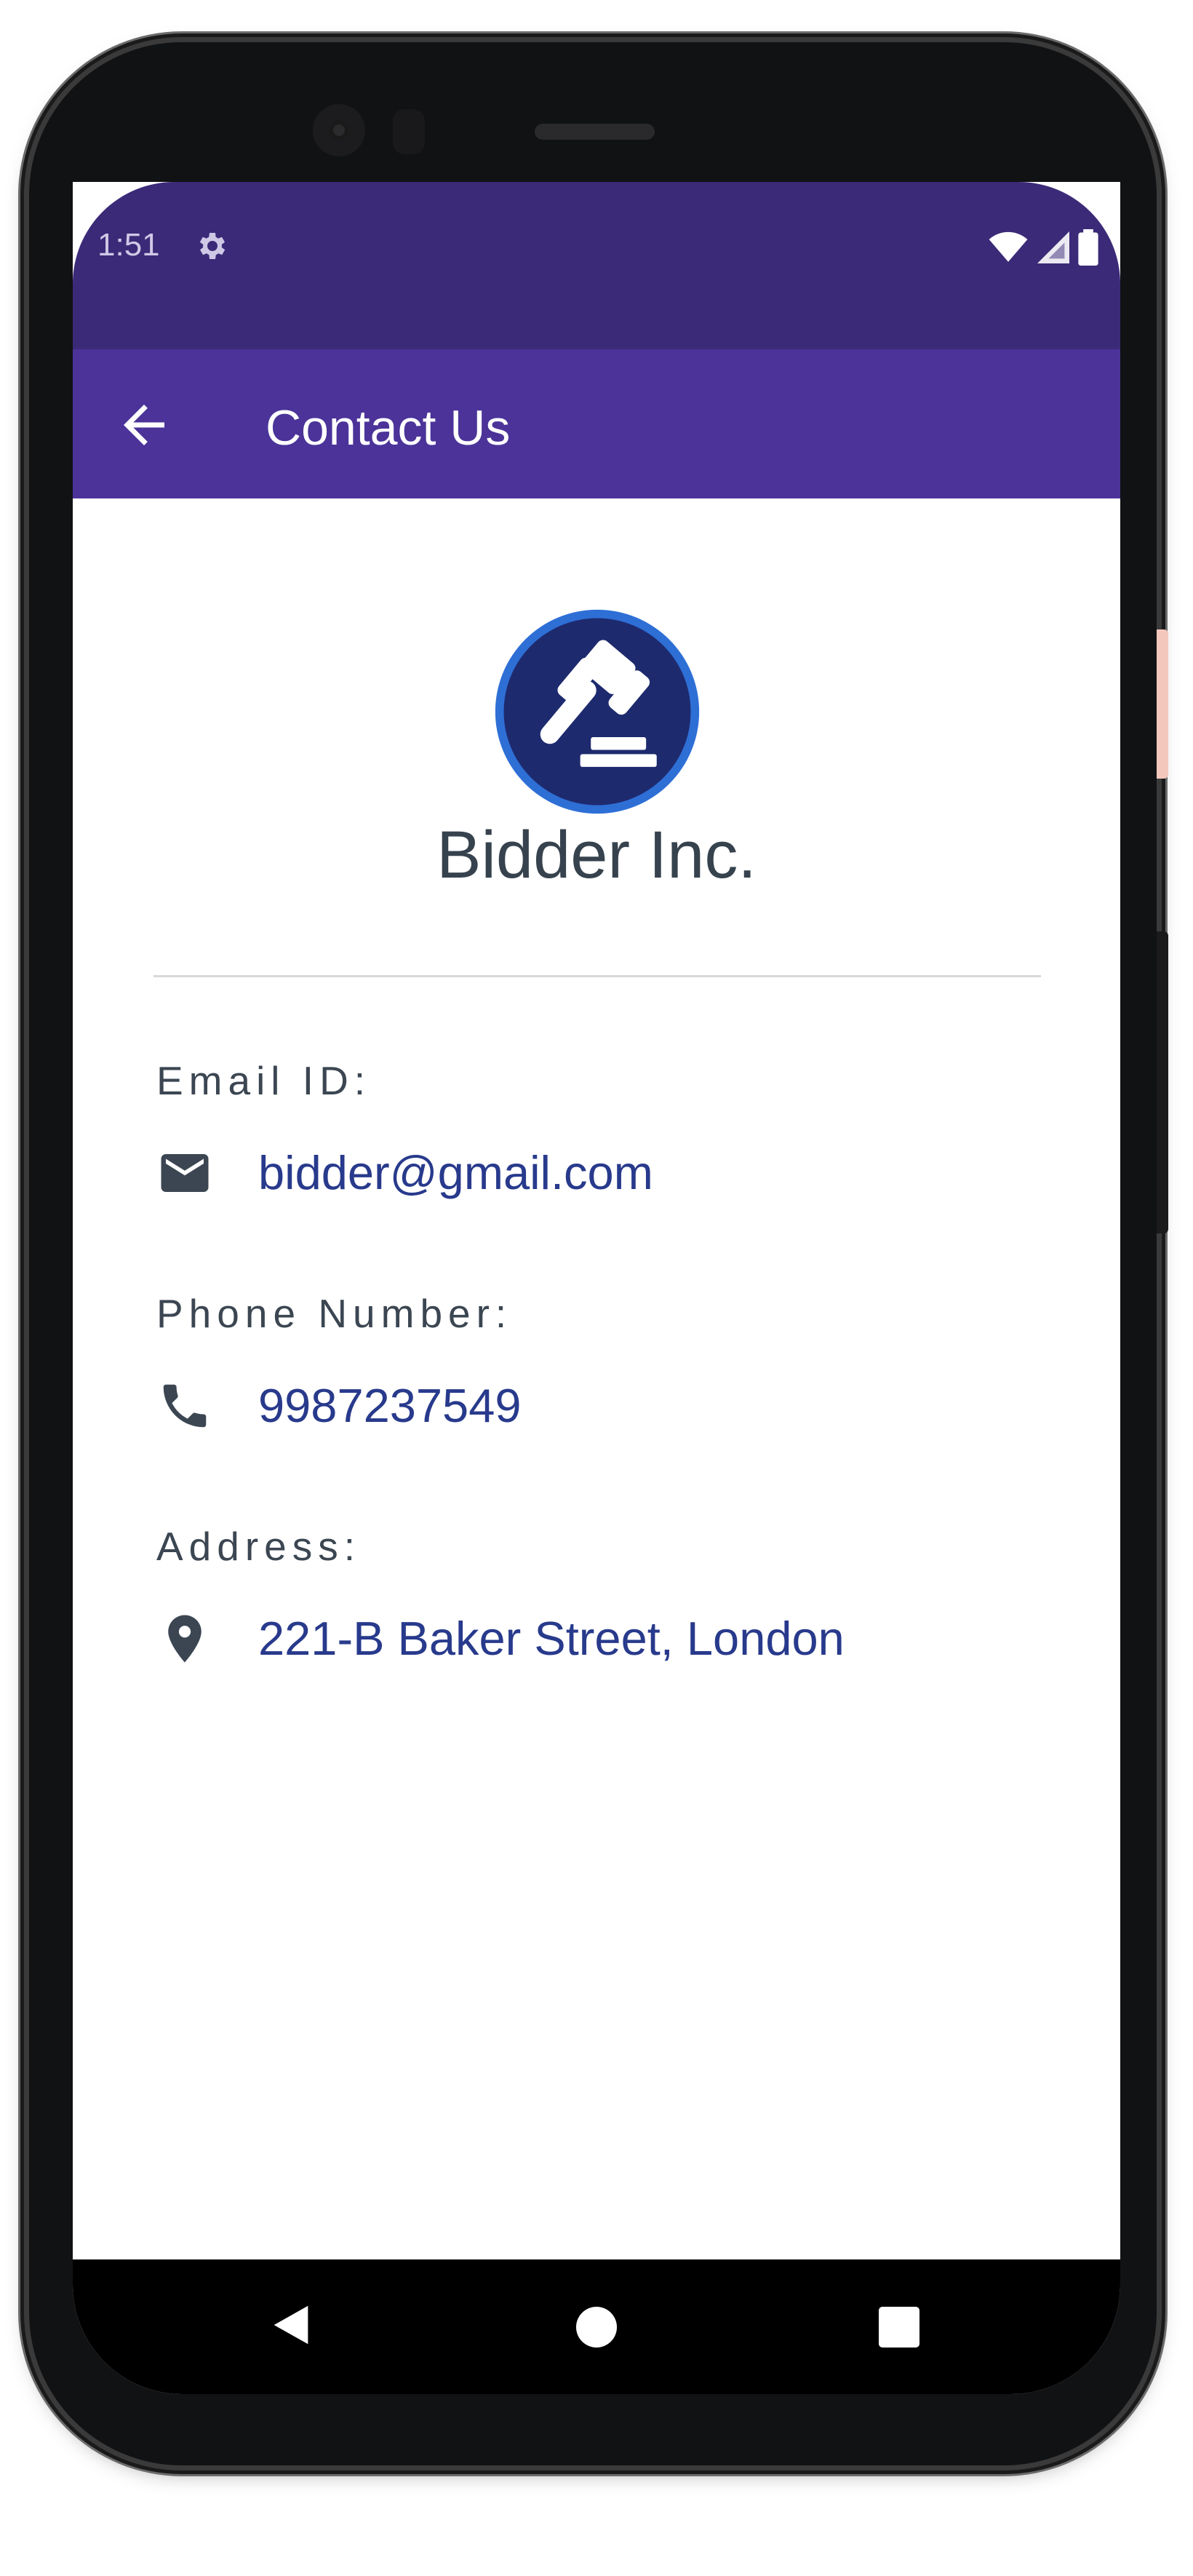  What do you see at coordinates (388, 428) in the screenshot?
I see `page-title: Contact Us` at bounding box center [388, 428].